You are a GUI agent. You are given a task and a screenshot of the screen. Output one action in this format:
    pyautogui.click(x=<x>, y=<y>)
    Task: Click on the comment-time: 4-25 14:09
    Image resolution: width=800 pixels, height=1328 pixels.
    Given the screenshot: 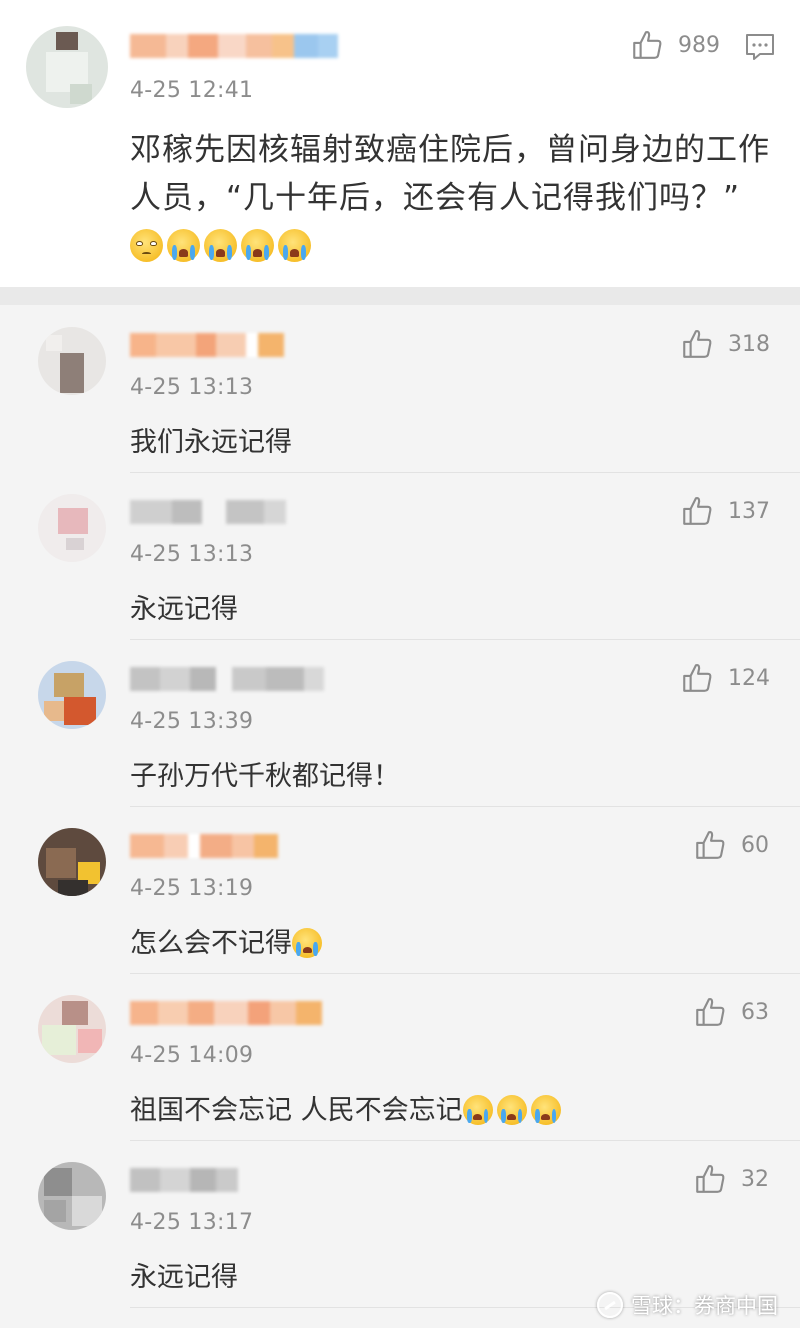 What is the action you would take?
    pyautogui.click(x=192, y=1055)
    